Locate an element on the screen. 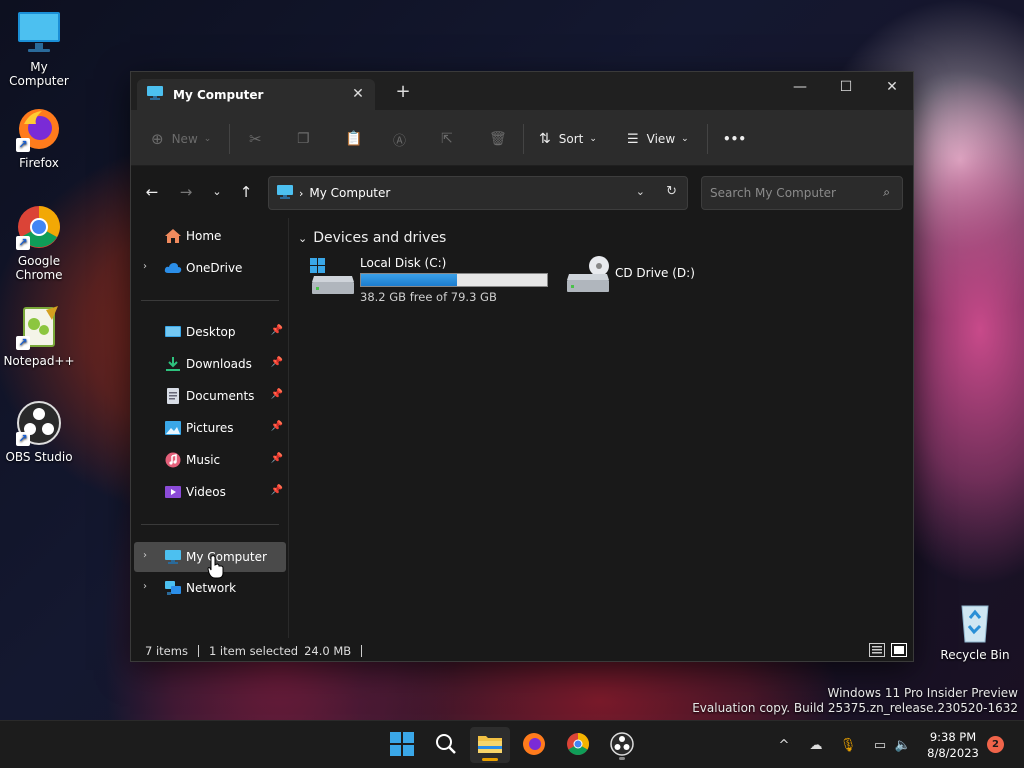 This screenshot has width=1024, height=768. view-list-icon: ☰ is located at coordinates (633, 139).